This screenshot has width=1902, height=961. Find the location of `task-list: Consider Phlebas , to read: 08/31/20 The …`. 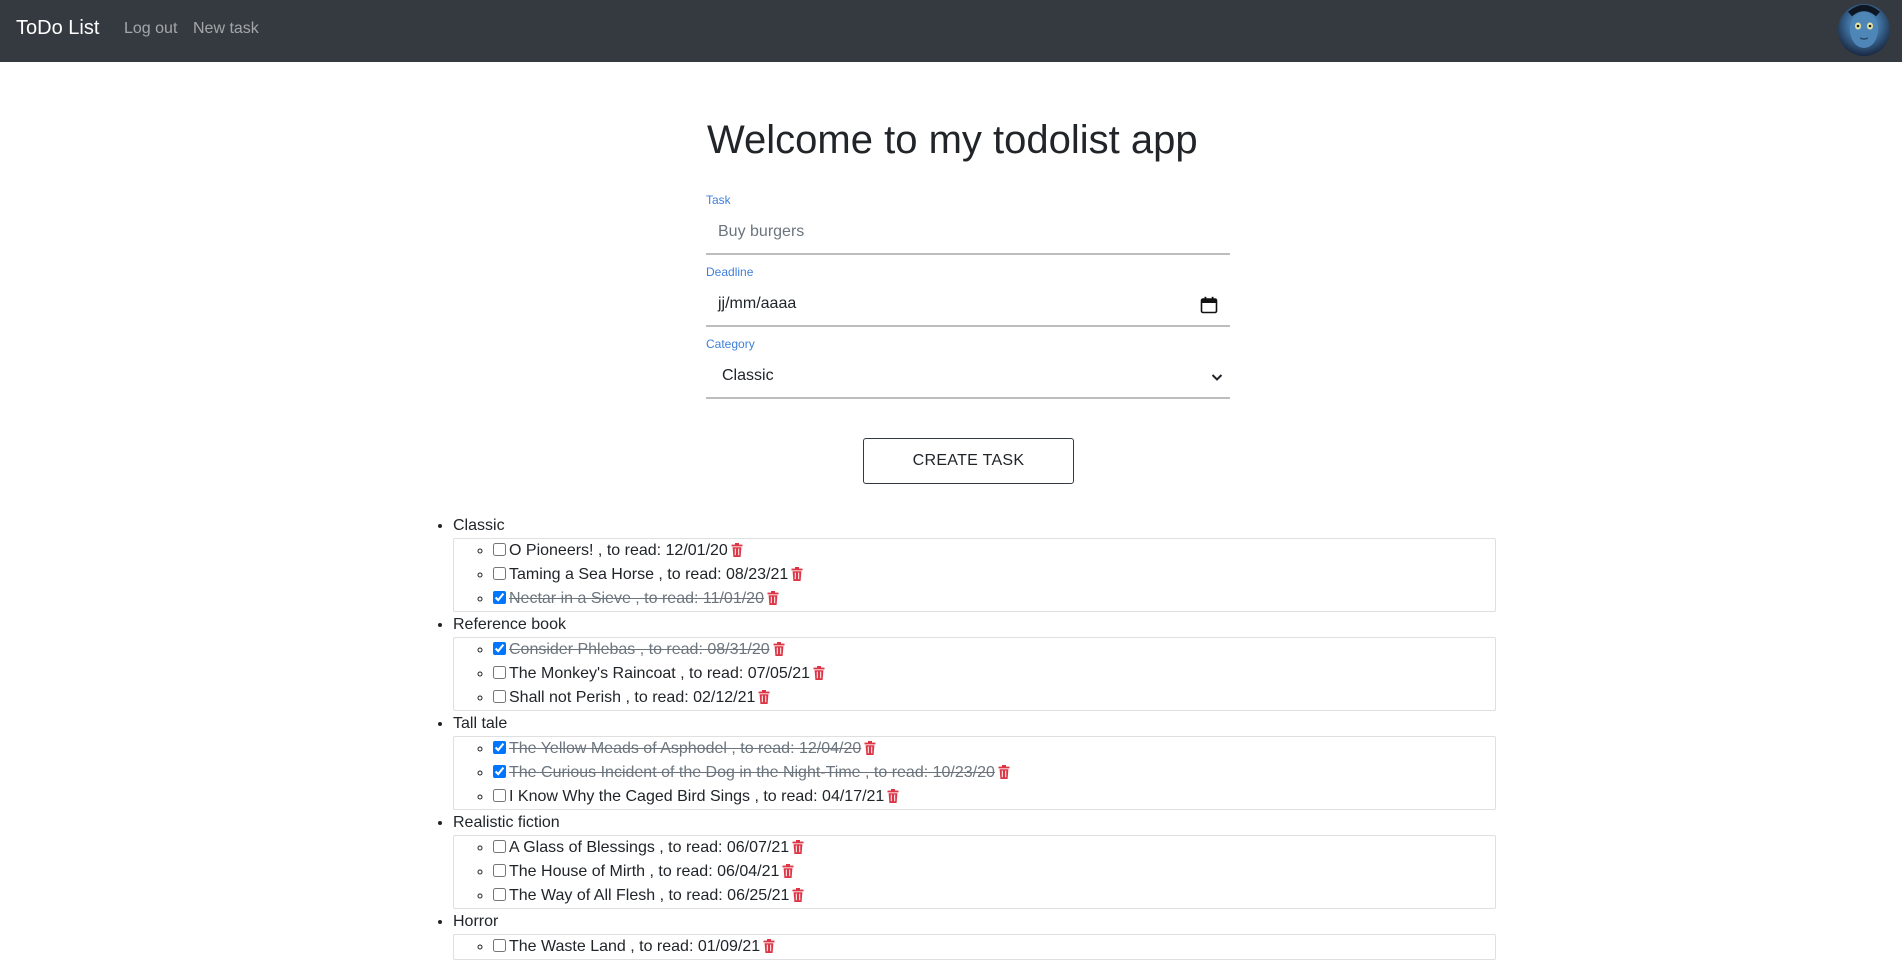

task-list: Consider Phlebas , to read: 08/31/20 The … is located at coordinates (974, 674).